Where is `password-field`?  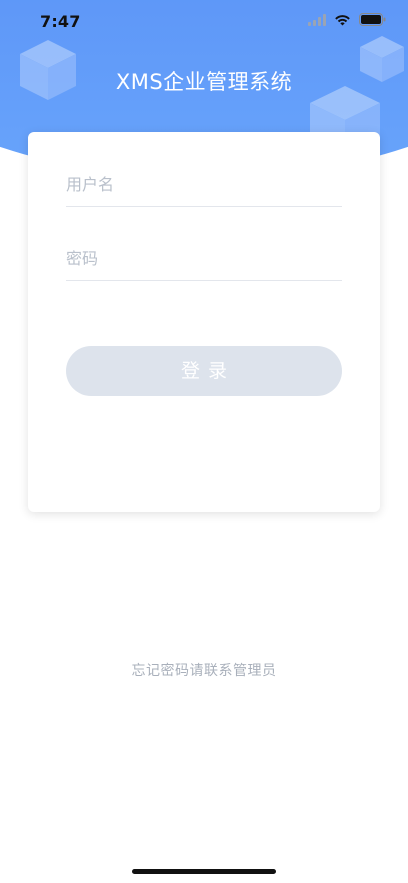 password-field is located at coordinates (204, 260).